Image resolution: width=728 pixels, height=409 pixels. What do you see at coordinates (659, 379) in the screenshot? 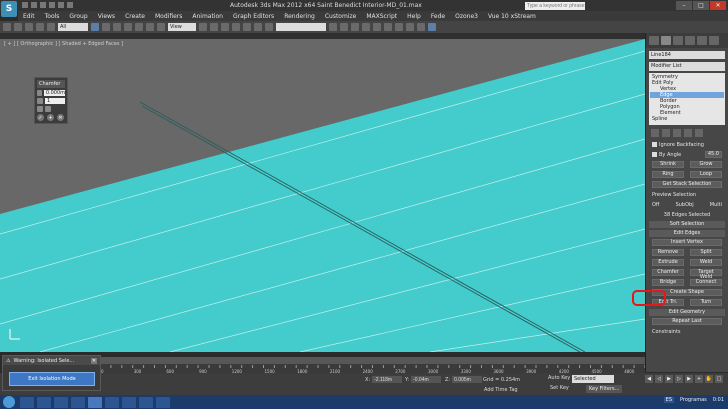
I see `previous-frame-icon: ◁` at bounding box center [659, 379].